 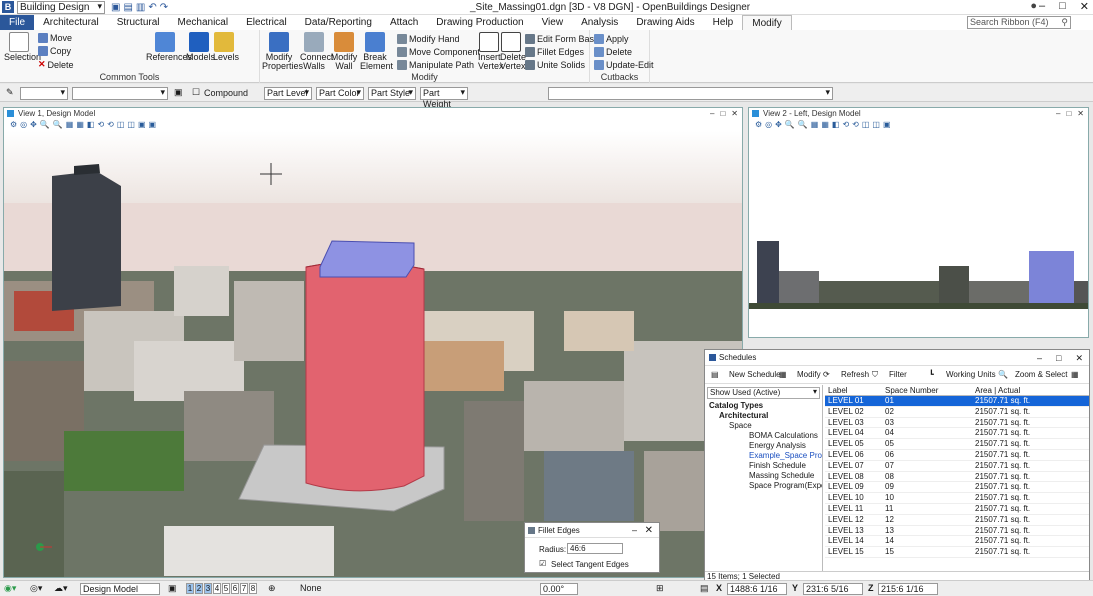 What do you see at coordinates (957, 477) in the screenshot?
I see `table-row: LEVEL 08 08 21507.71 sq. ft.` at bounding box center [957, 477].